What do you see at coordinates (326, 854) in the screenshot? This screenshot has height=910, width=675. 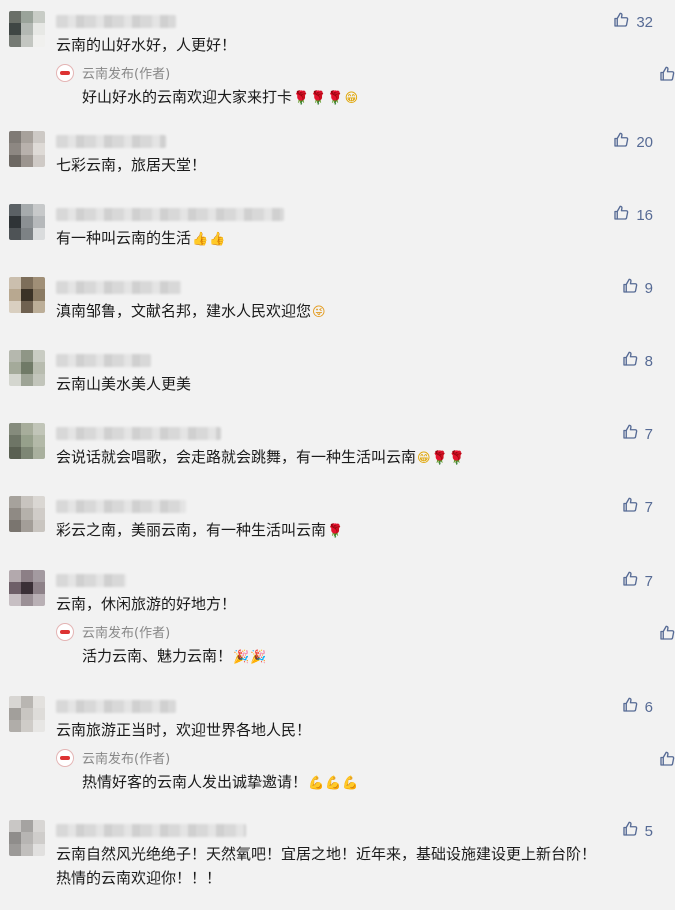 I see `comment-text: 云南自然风光绝绝子！天然氧吧！宜居之地！近年来，基础设施建设更上新台阶！` at bounding box center [326, 854].